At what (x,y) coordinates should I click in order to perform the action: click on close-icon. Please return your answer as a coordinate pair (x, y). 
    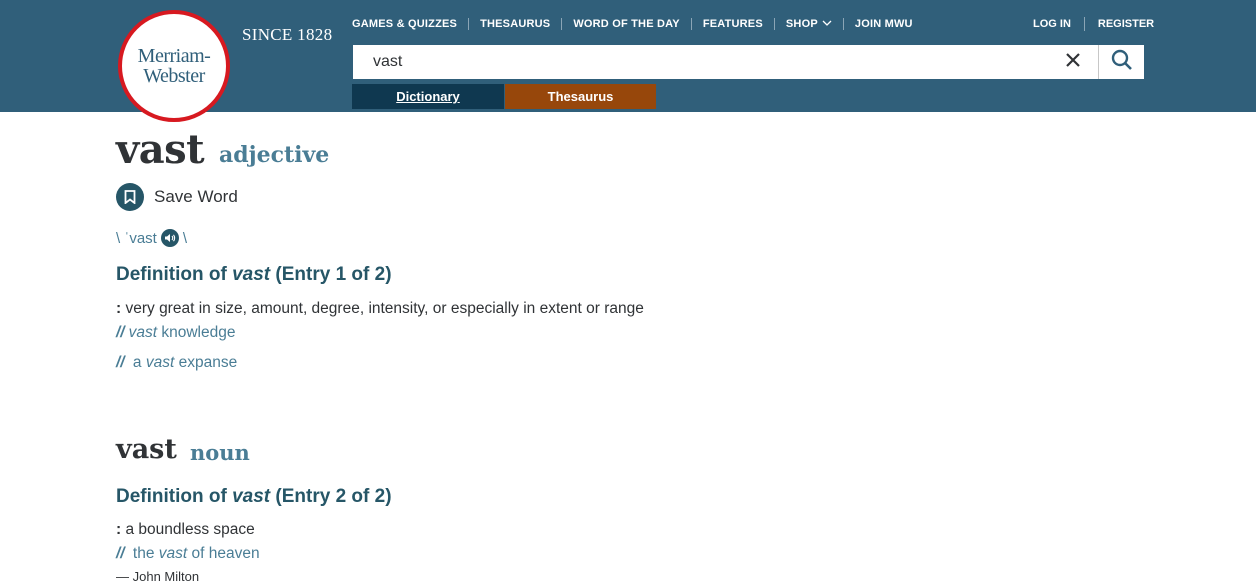
    Looking at the image, I should click on (1073, 62).